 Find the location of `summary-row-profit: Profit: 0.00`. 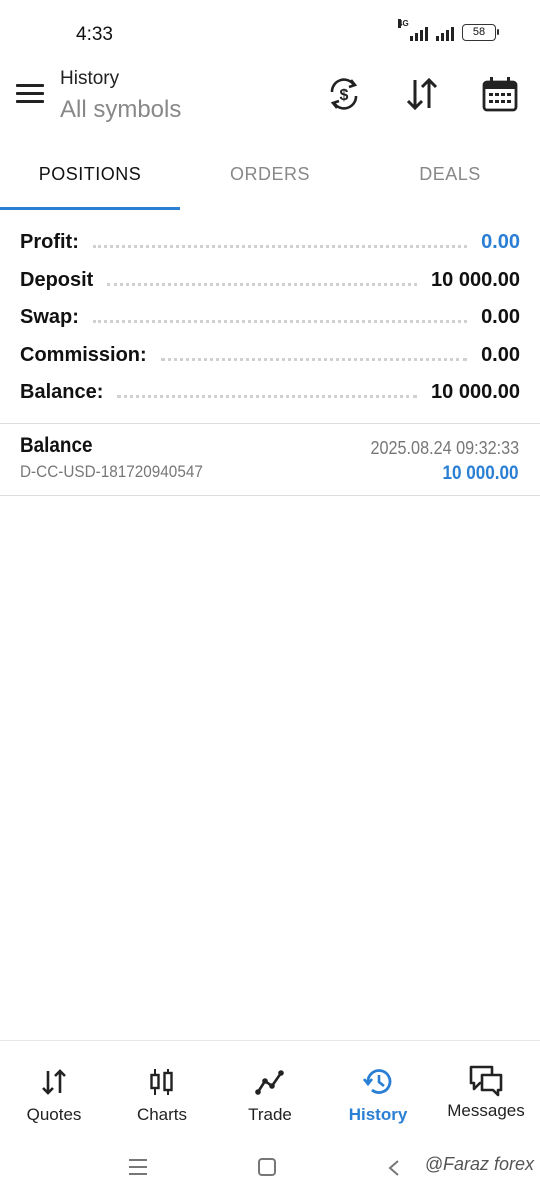

summary-row-profit: Profit: 0.00 is located at coordinates (270, 243).